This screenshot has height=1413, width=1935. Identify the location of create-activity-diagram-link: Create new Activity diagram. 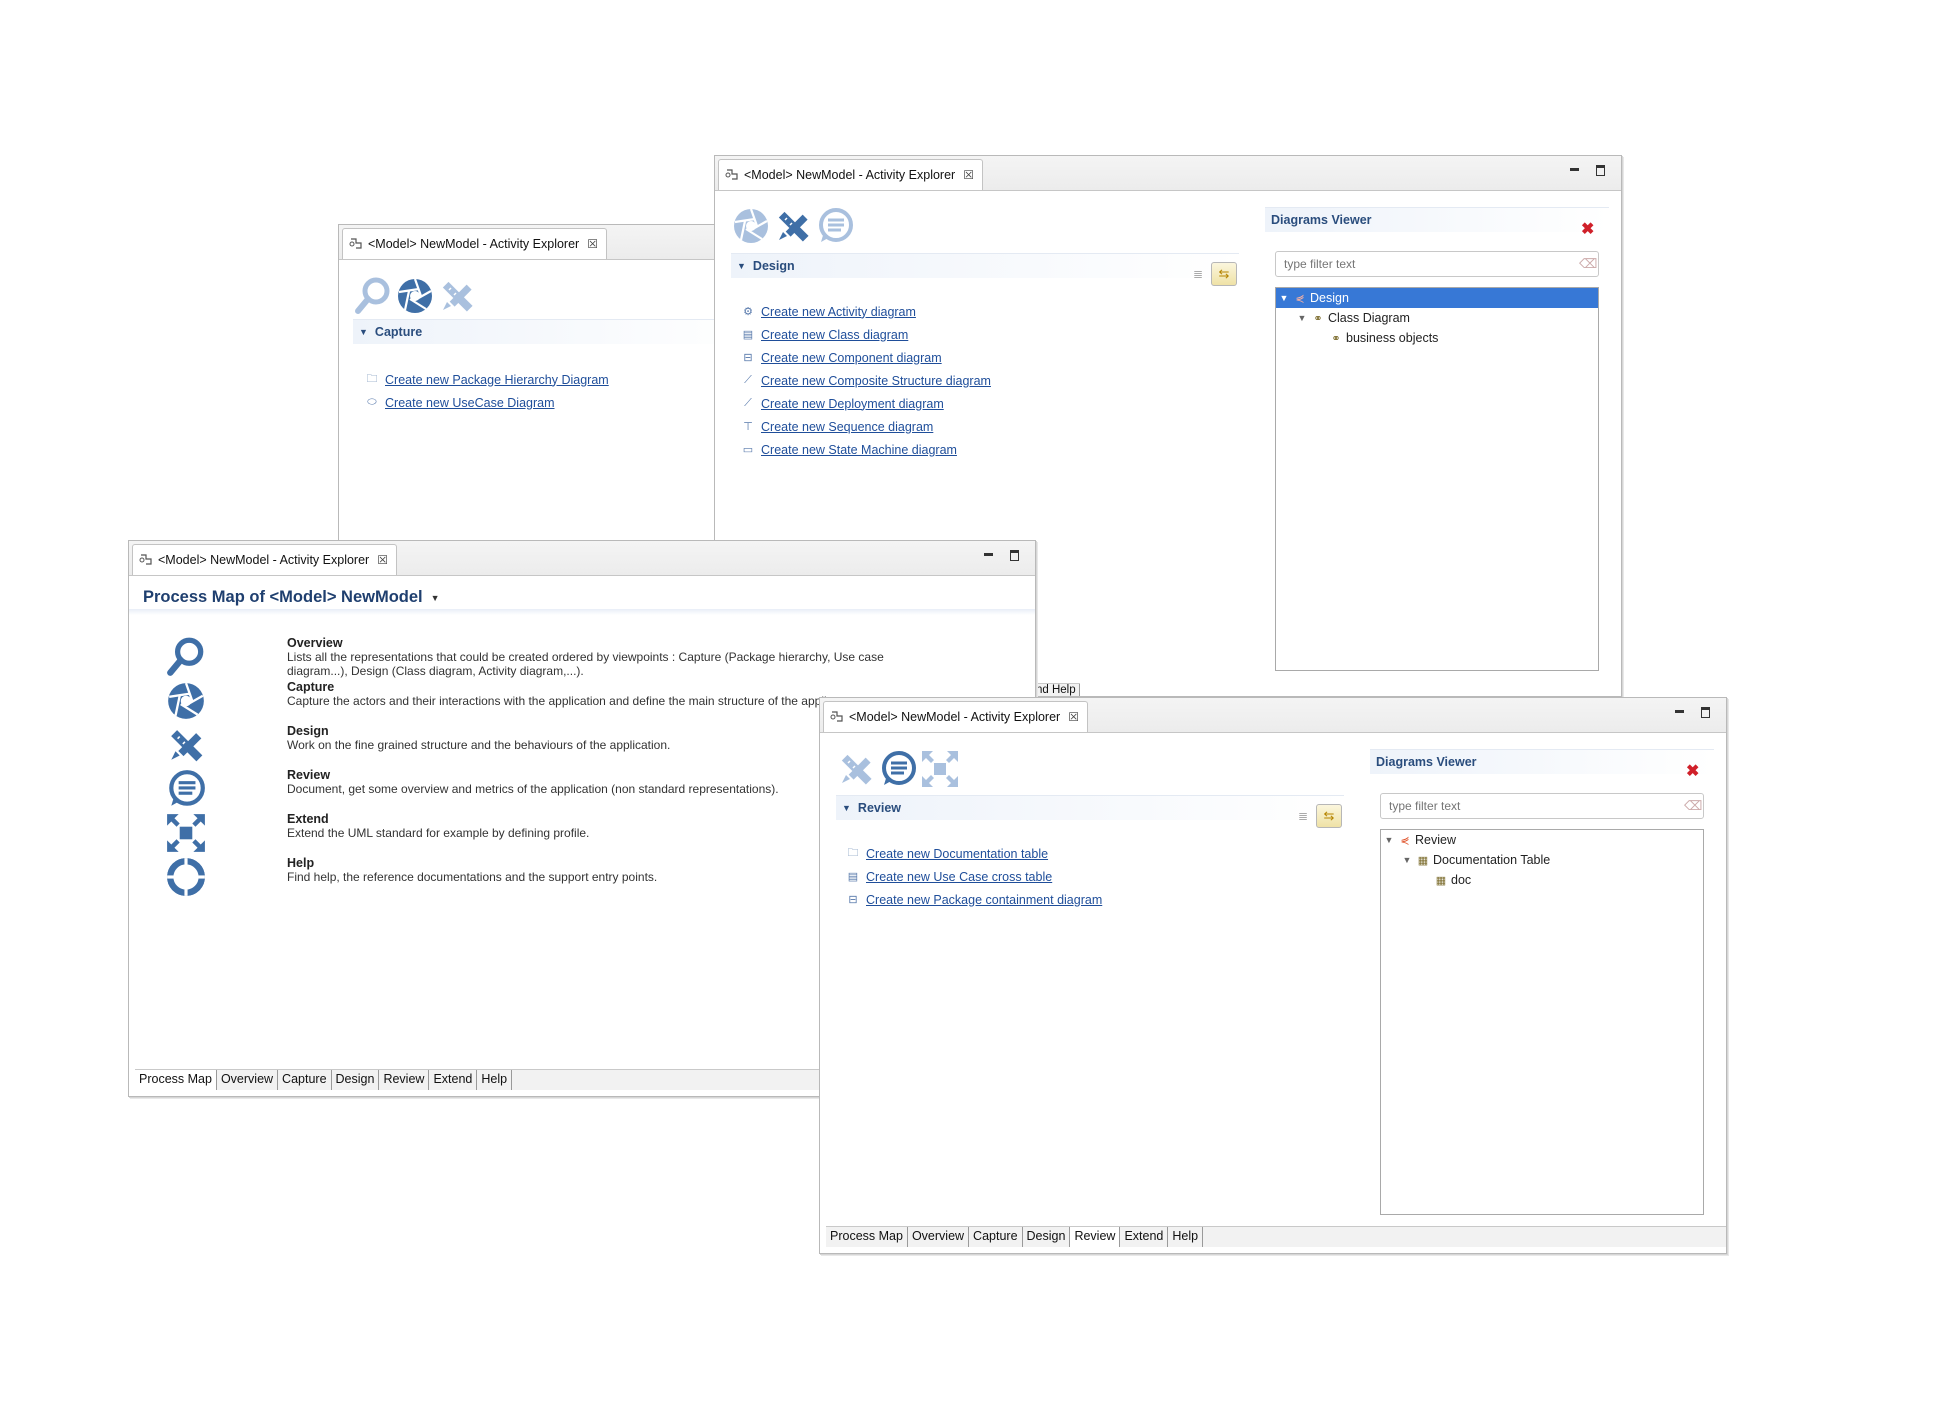
(838, 312).